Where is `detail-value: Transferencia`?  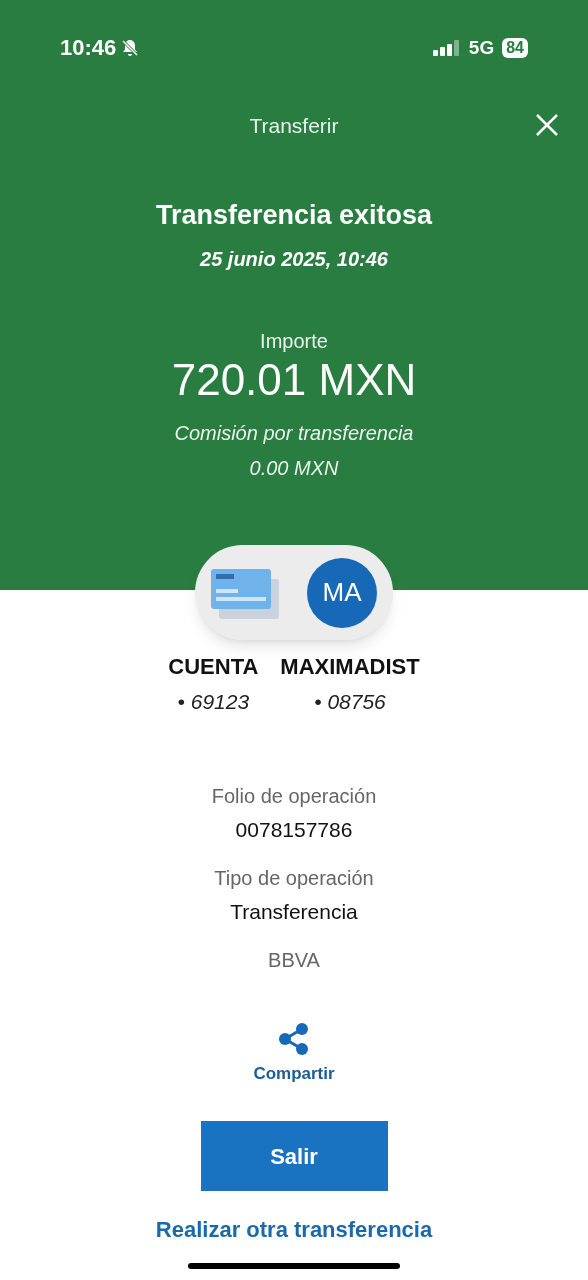
detail-value: Transferencia is located at coordinates (294, 912).